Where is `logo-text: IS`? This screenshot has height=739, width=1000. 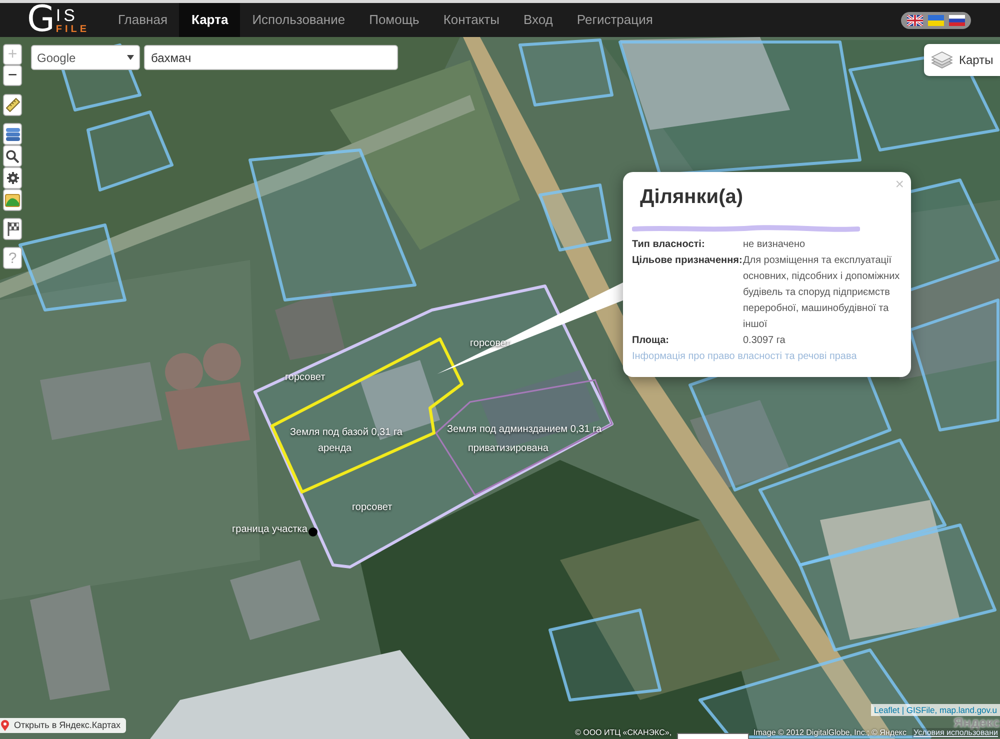
logo-text: IS is located at coordinates (73, 16).